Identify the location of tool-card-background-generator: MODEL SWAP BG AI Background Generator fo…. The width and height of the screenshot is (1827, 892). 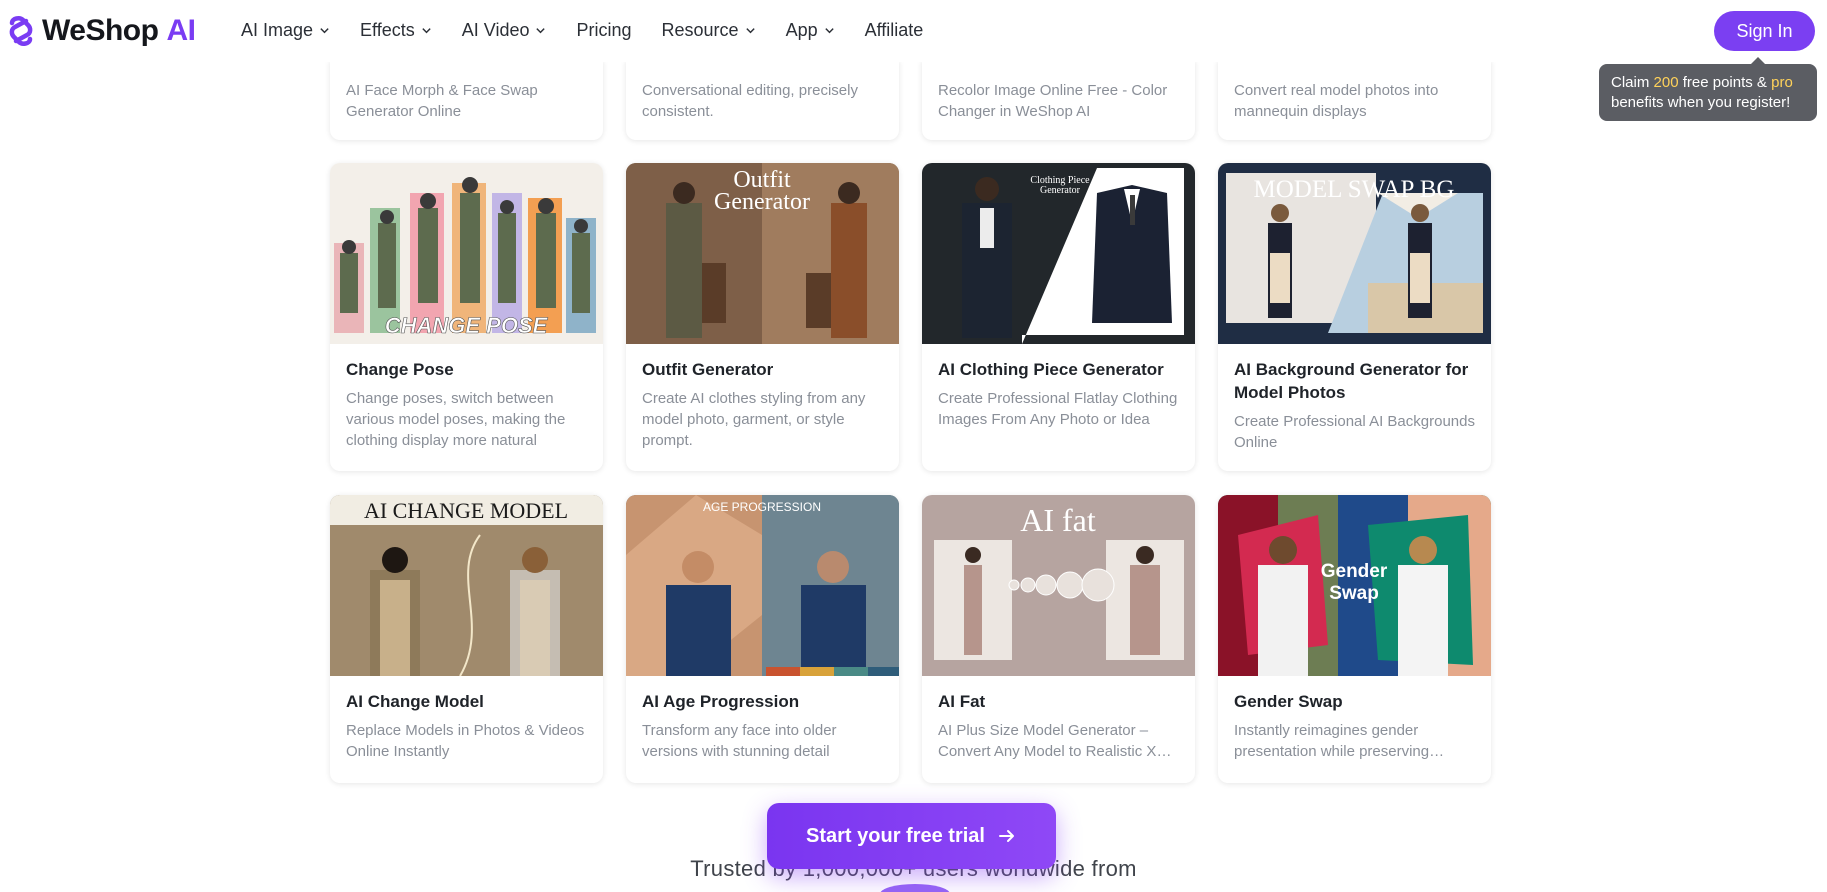
(1354, 317).